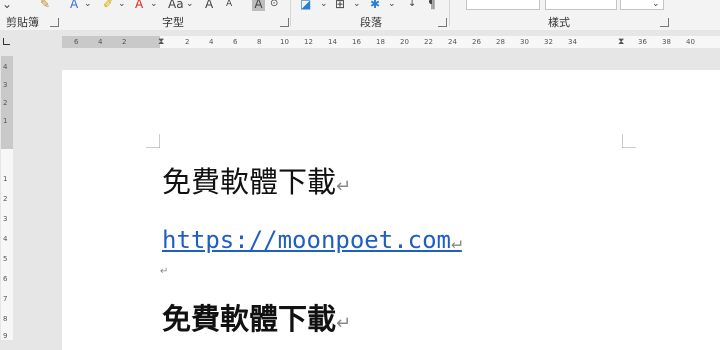 Image resolution: width=720 pixels, height=350 pixels. Describe the element at coordinates (45, 5) in the screenshot. I see `format-painter-icon: ✎` at that location.